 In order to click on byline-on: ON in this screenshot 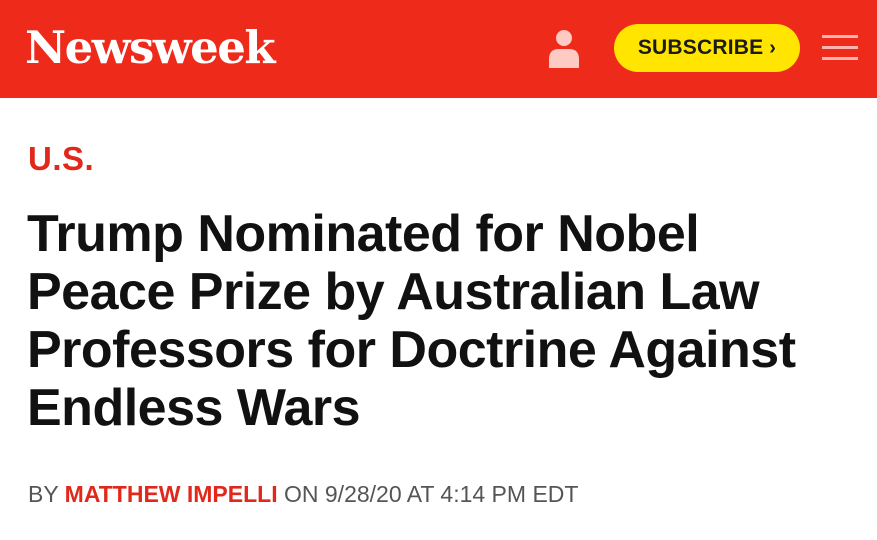, I will do `click(301, 494)`.